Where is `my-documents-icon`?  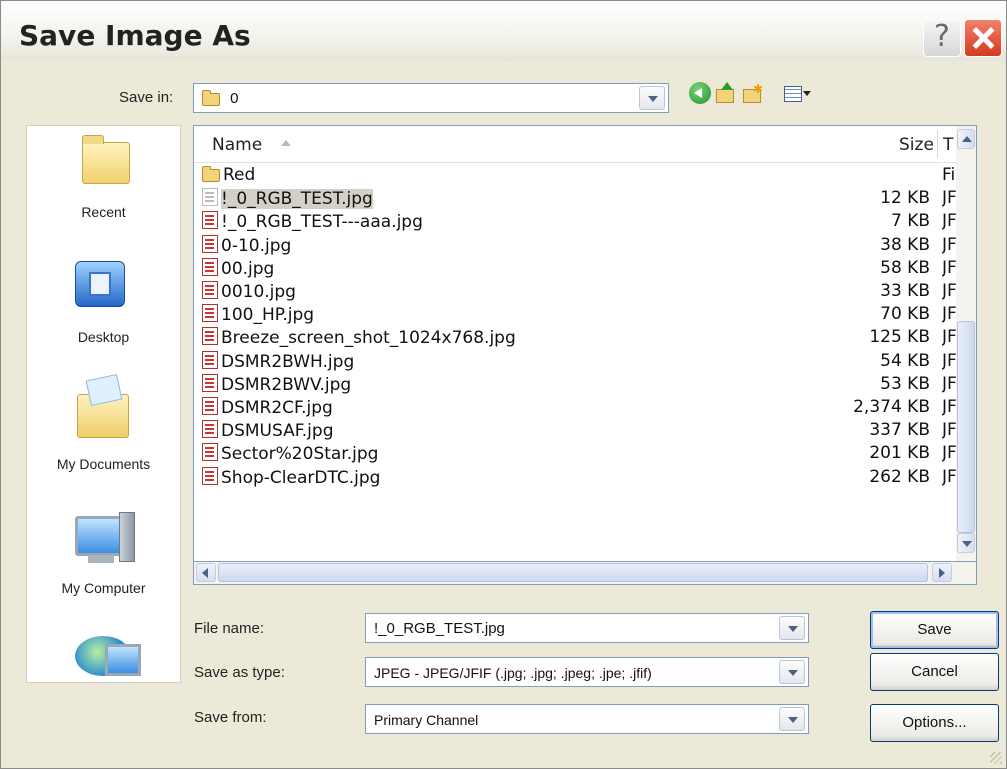 my-documents-icon is located at coordinates (103, 416).